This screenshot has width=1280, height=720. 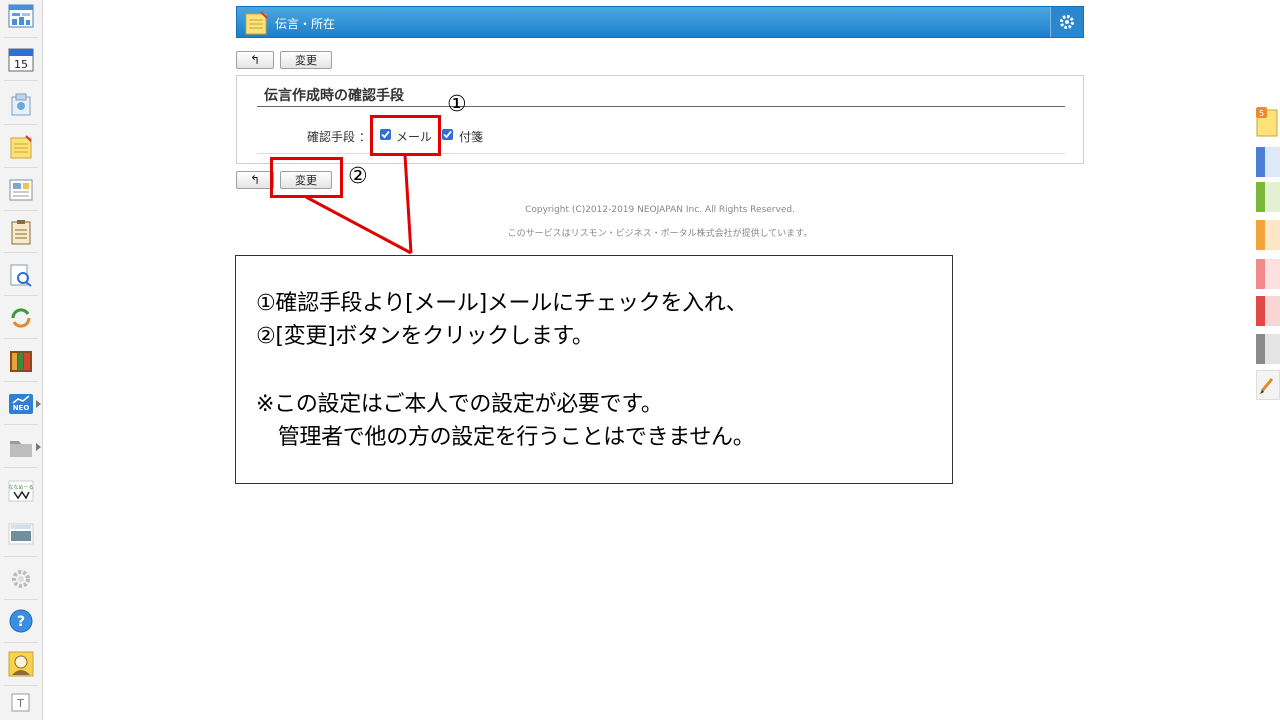 I want to click on callout-line-3: ※この設定はご本人での設定が必要です。, so click(x=459, y=404).